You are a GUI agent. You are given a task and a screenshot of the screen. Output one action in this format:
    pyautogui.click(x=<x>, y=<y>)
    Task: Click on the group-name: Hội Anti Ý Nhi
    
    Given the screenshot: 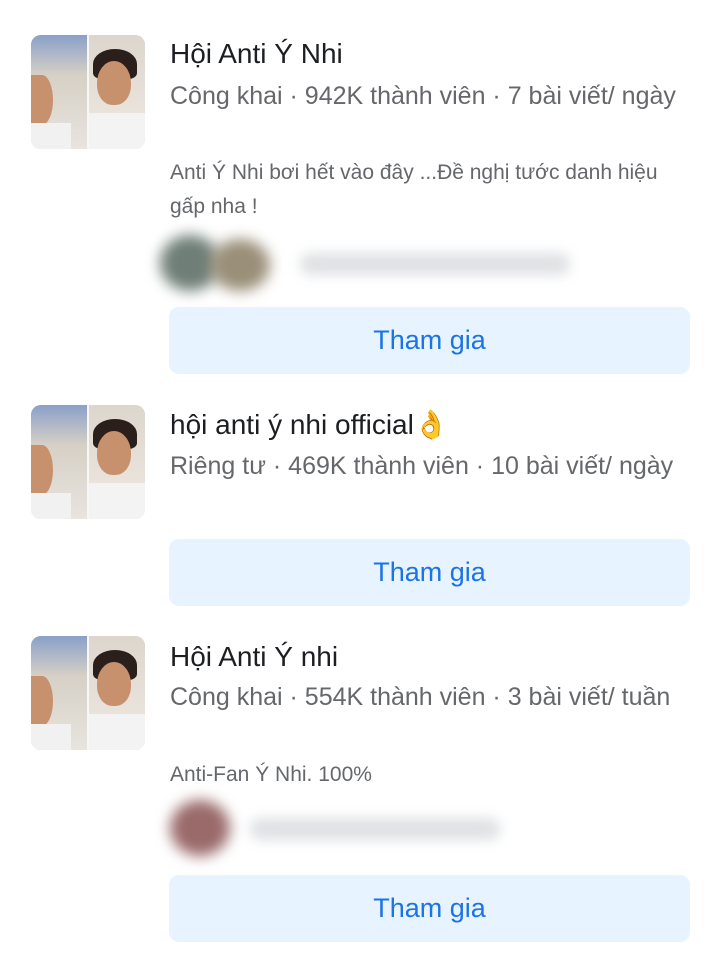 What is the action you would take?
    pyautogui.click(x=256, y=54)
    